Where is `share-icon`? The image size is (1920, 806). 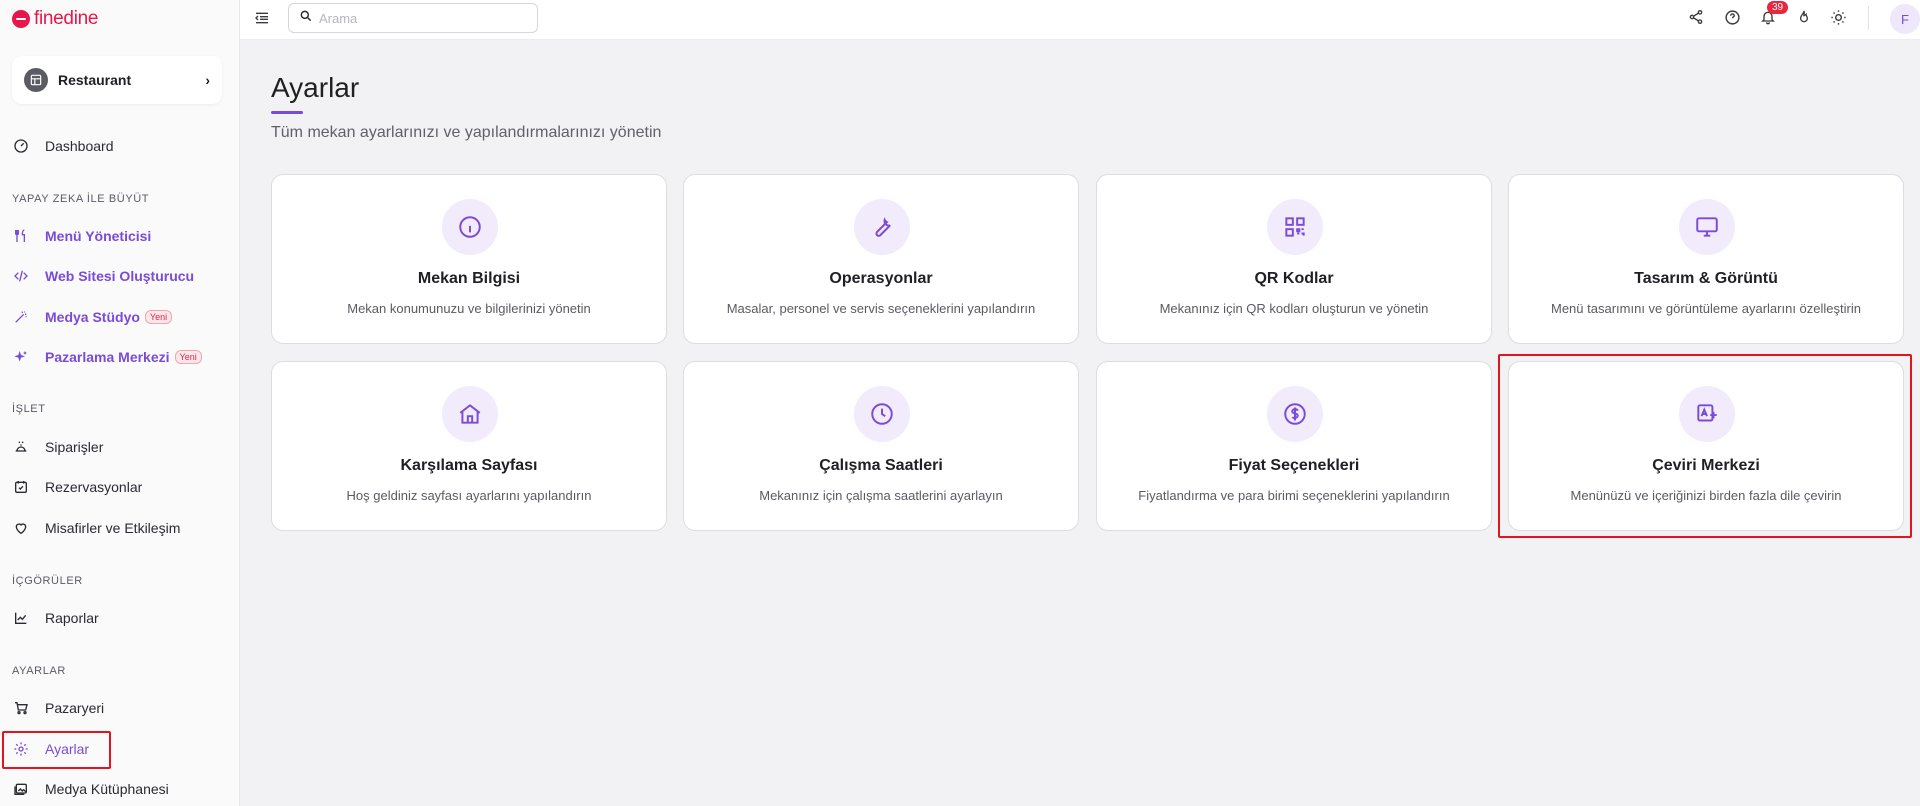 share-icon is located at coordinates (1696, 17).